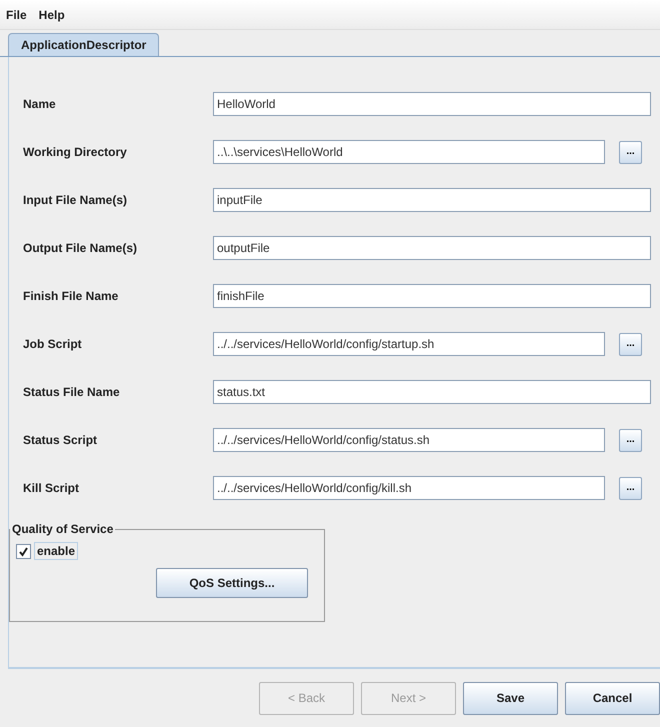 The width and height of the screenshot is (660, 727). What do you see at coordinates (51, 15) in the screenshot?
I see `menu-item: Help` at bounding box center [51, 15].